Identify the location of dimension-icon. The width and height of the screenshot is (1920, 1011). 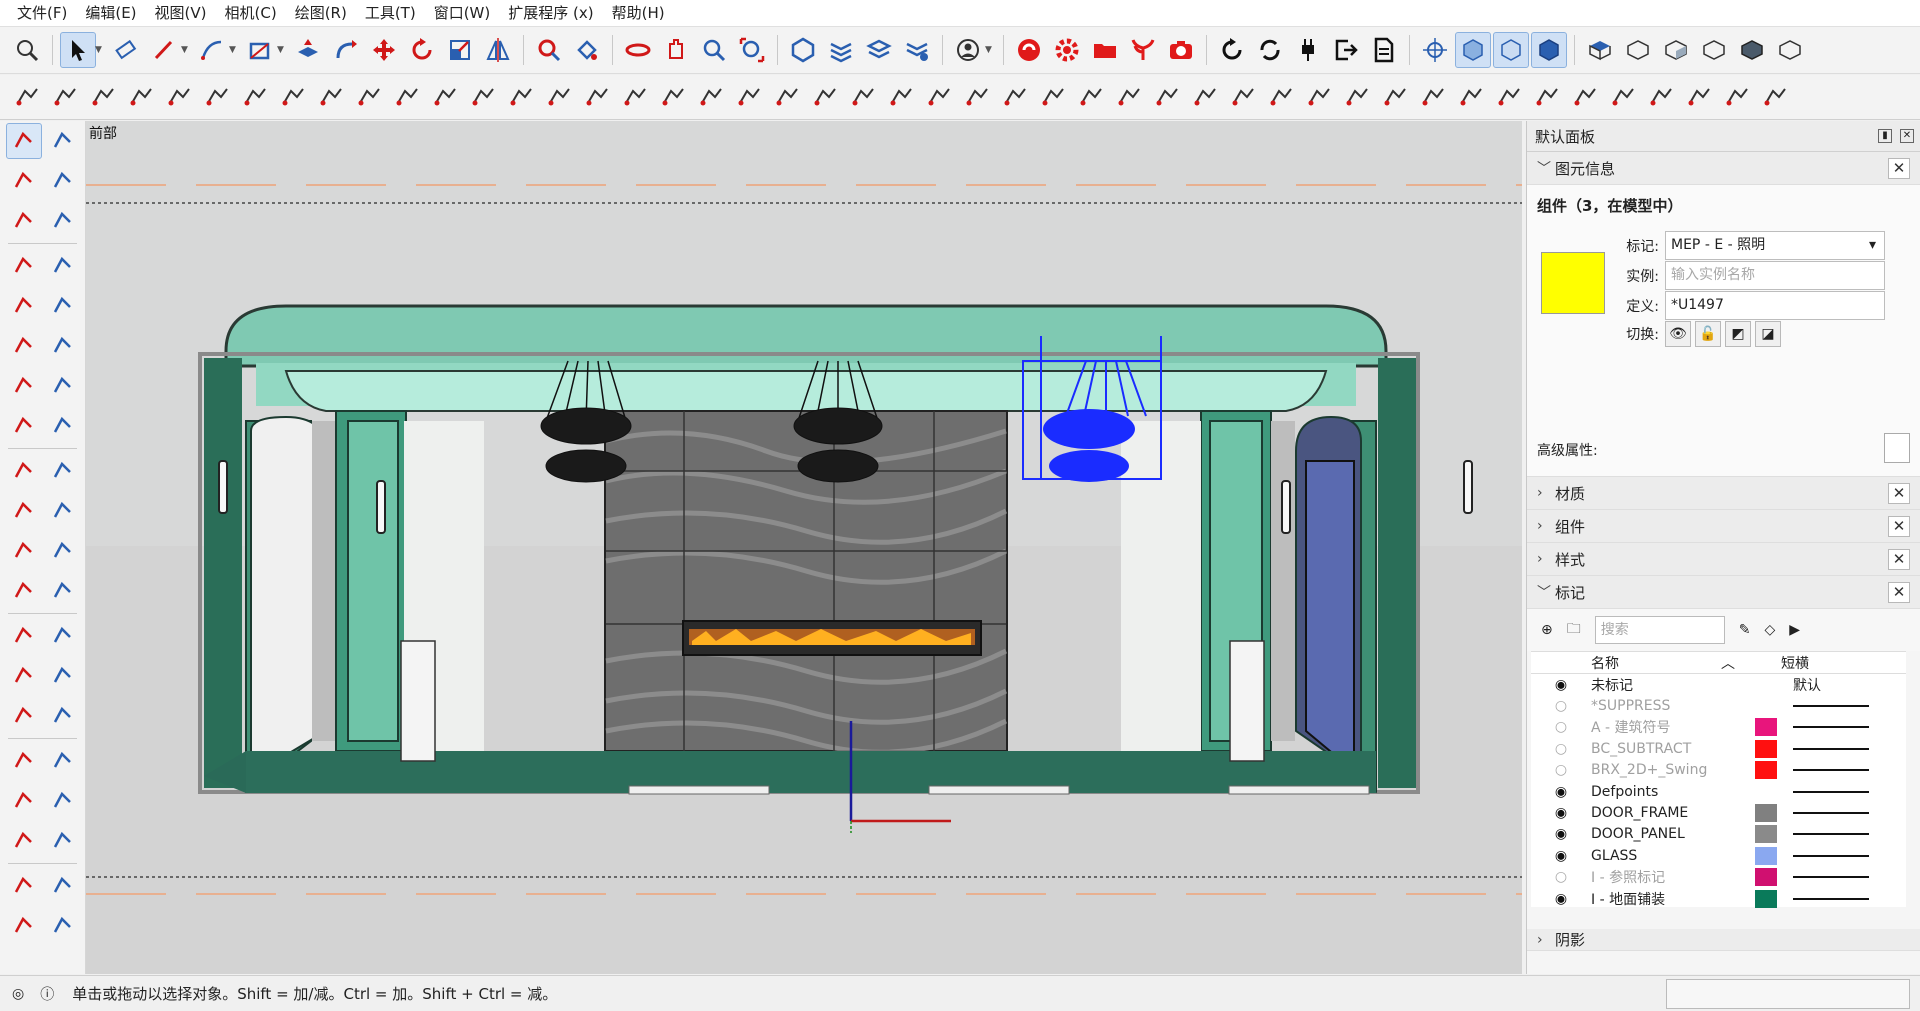
(64, 636).